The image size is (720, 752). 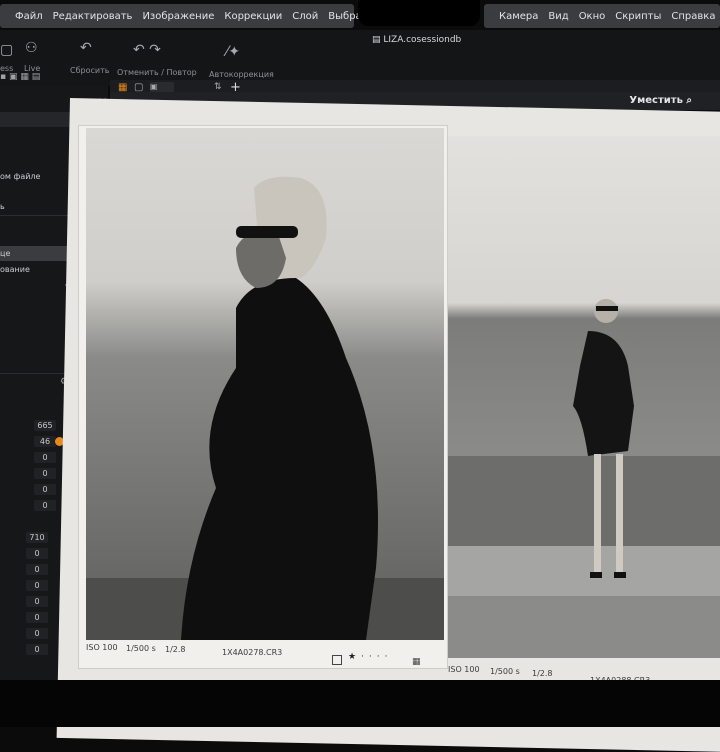 What do you see at coordinates (464, 669) in the screenshot?
I see `photo-2-iso: ISO 100` at bounding box center [464, 669].